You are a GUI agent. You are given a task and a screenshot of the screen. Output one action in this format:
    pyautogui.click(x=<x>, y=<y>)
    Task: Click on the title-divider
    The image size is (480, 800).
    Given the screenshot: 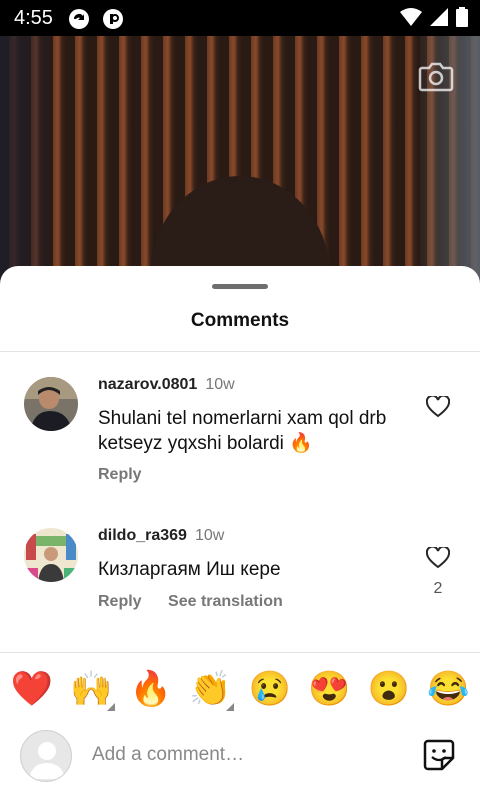 What is the action you would take?
    pyautogui.click(x=240, y=351)
    